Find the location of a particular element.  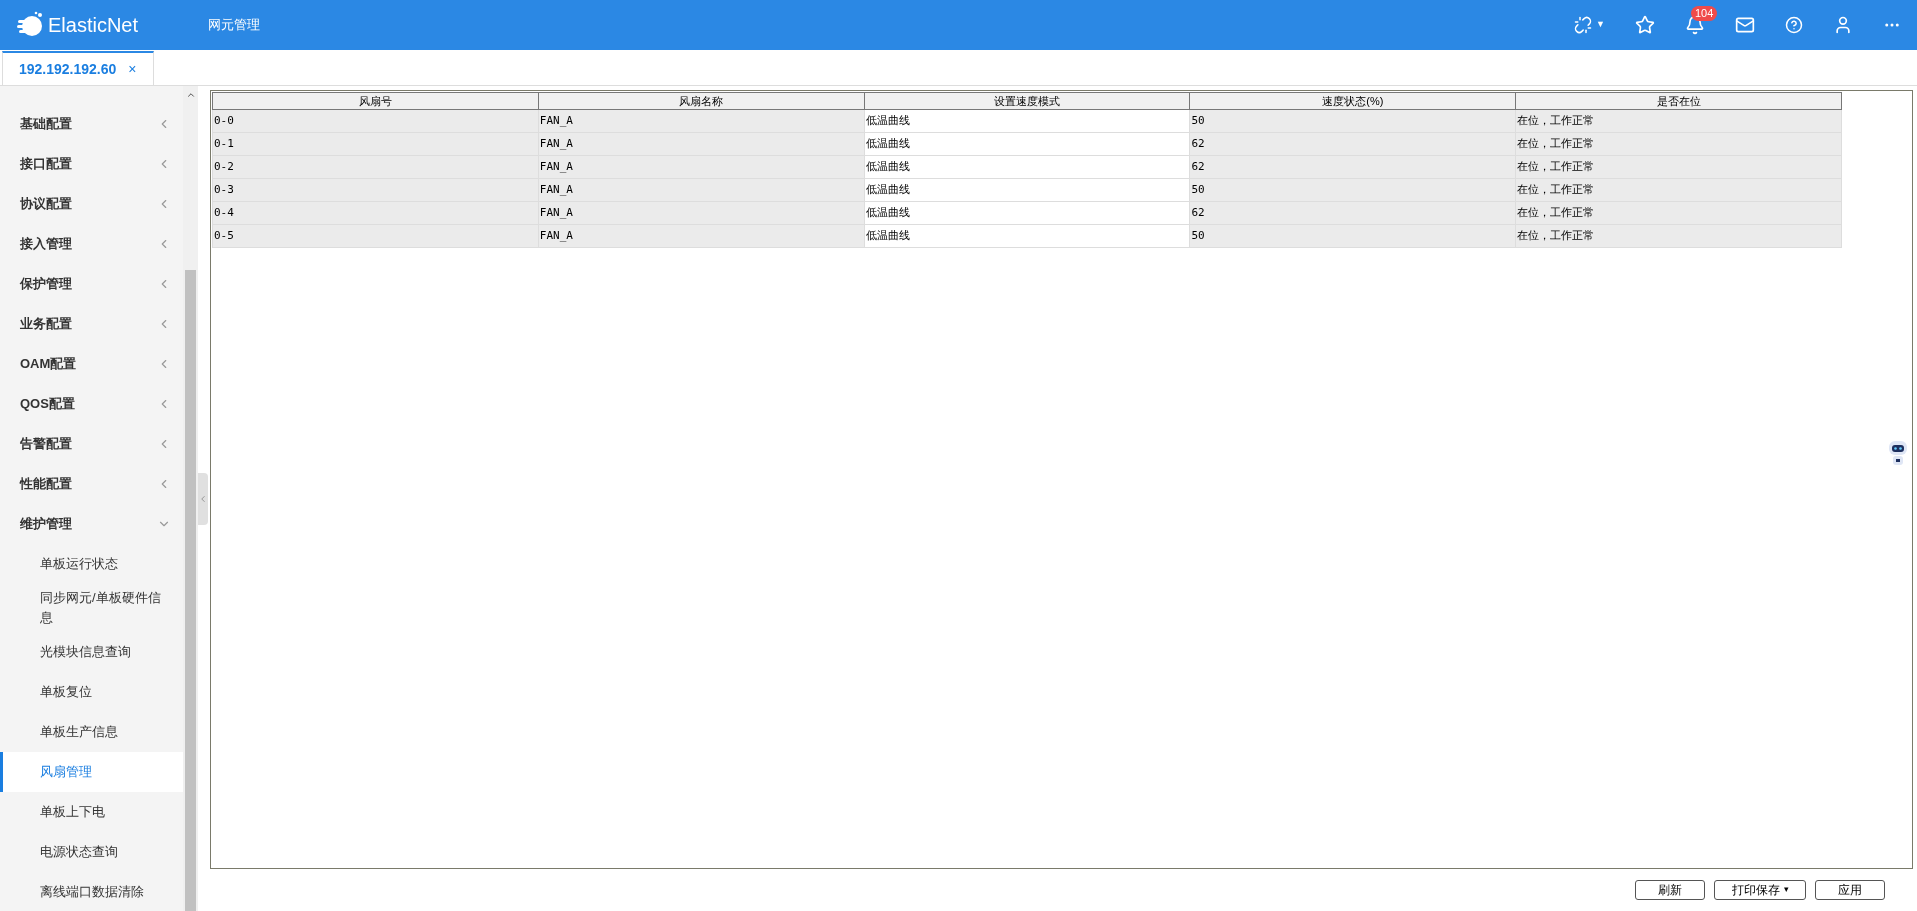

column-header: 是否在位 is located at coordinates (1678, 101).